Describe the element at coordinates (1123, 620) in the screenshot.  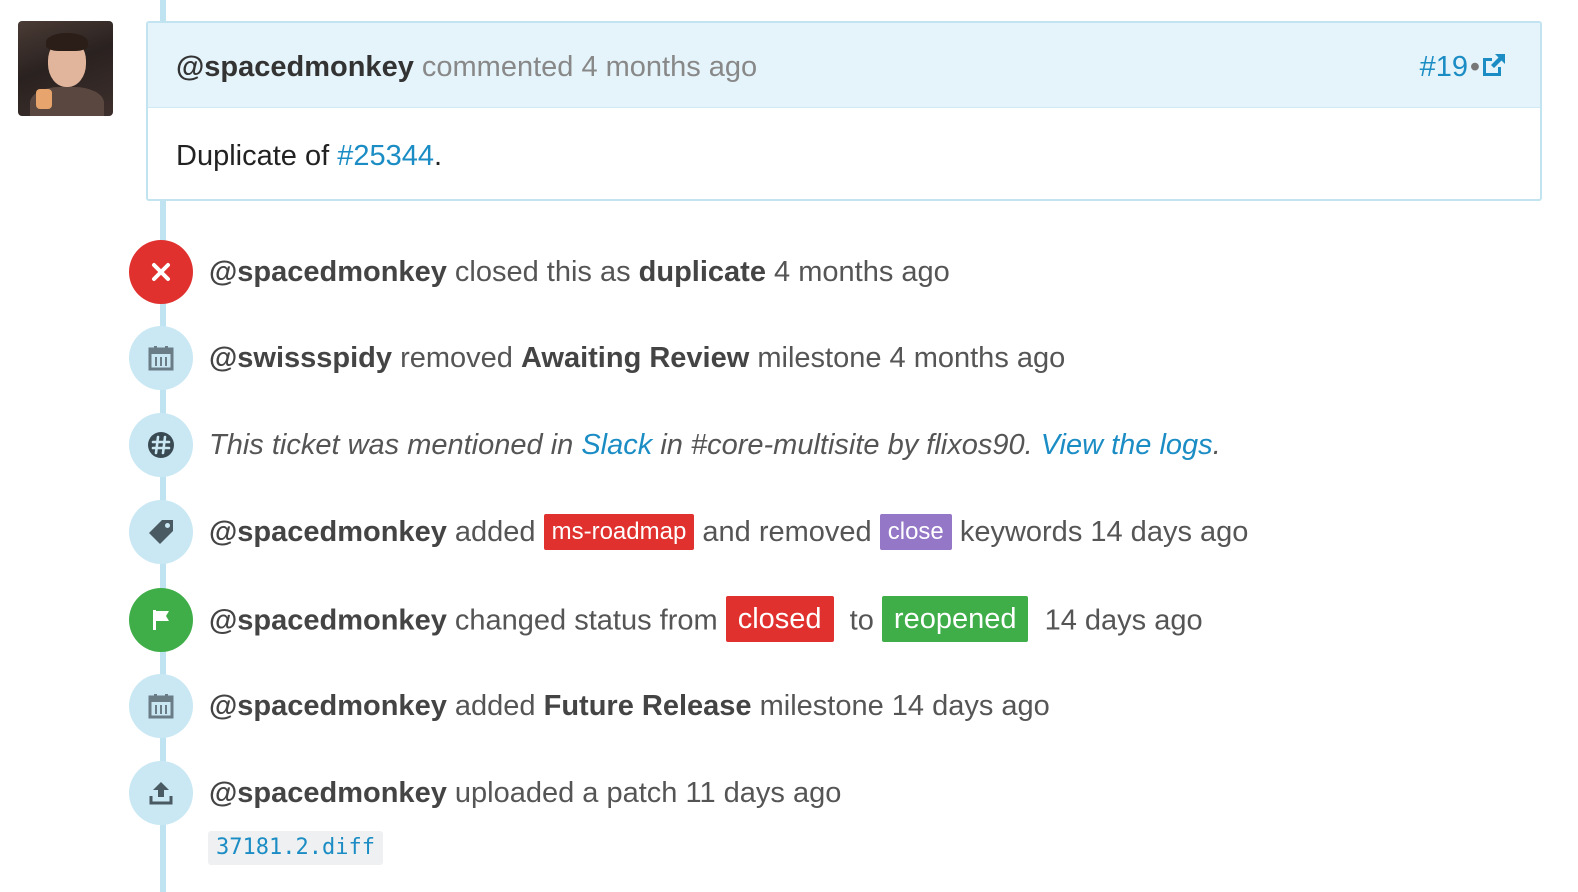
I see `event-time: 14 days ago` at that location.